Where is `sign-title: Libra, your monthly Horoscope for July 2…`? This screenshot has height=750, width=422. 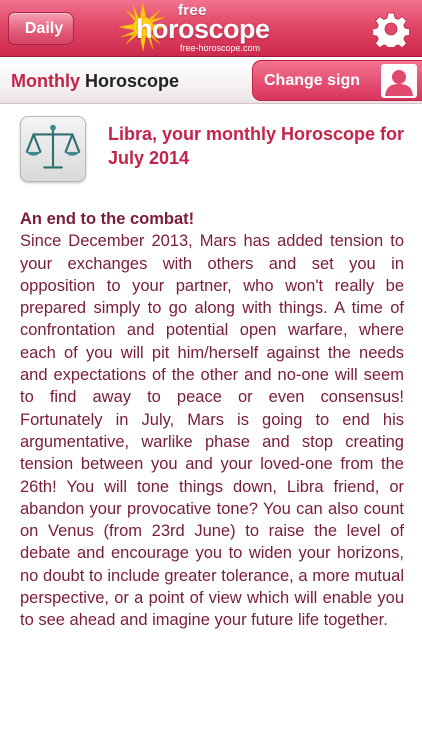 sign-title: Libra, your monthly Horoscope for July 2… is located at coordinates (256, 146).